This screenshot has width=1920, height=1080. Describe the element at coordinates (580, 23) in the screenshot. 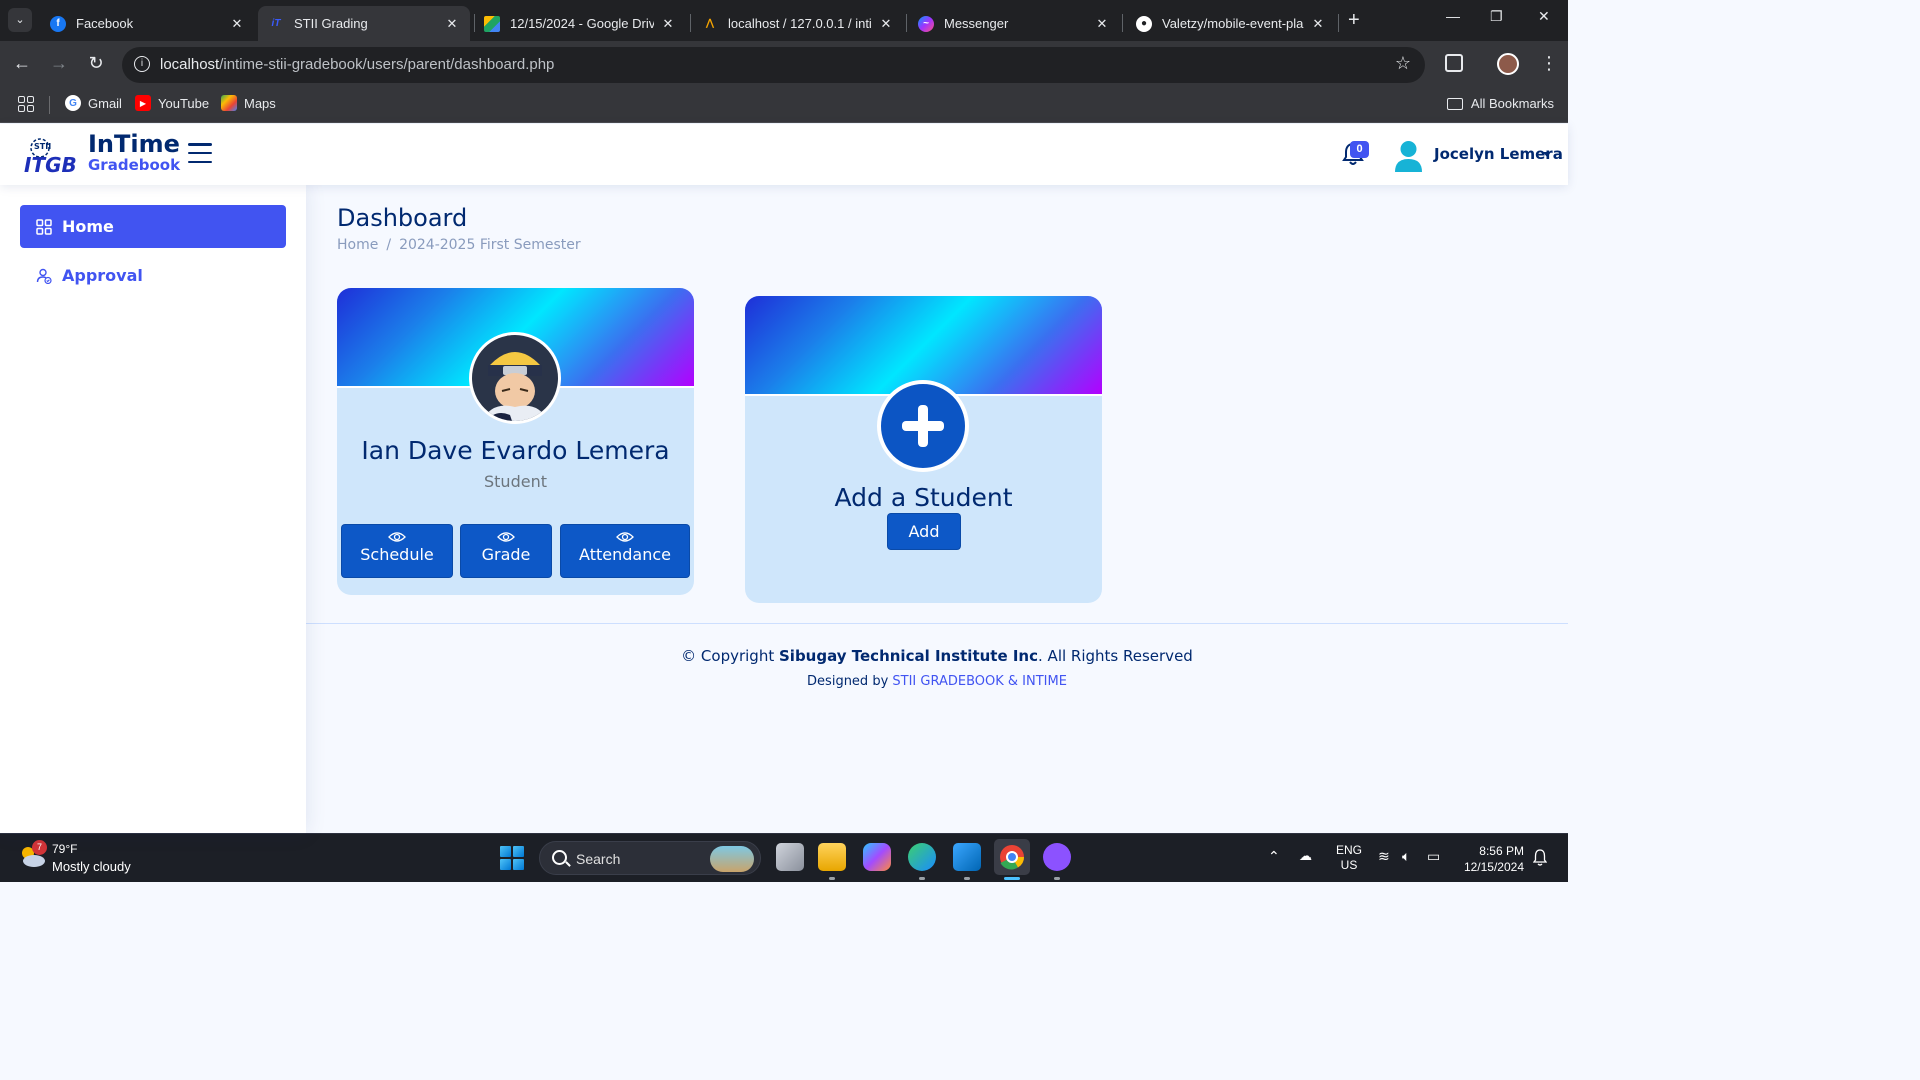

I see `tab-google-drive: 12/15/2024 - Google Drive ✕` at that location.